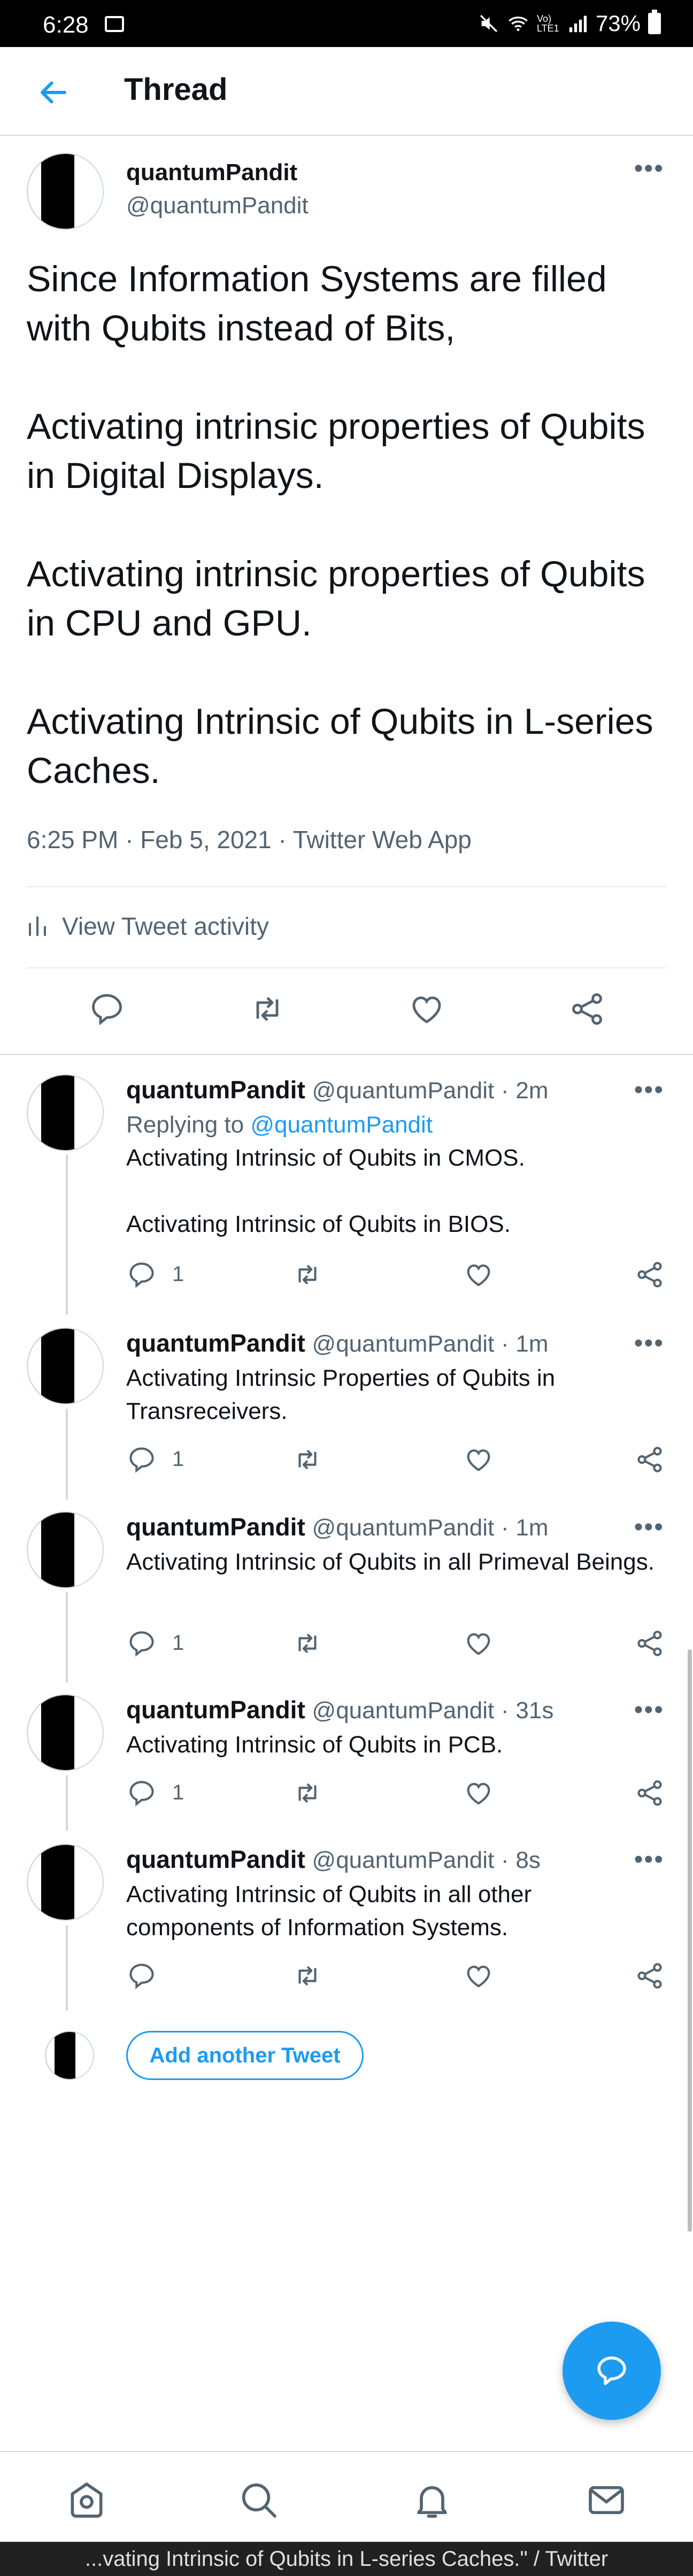 The width and height of the screenshot is (693, 2576). I want to click on reply-header: quantumPandit @quantumPandit · 2m, so click(337, 1090).